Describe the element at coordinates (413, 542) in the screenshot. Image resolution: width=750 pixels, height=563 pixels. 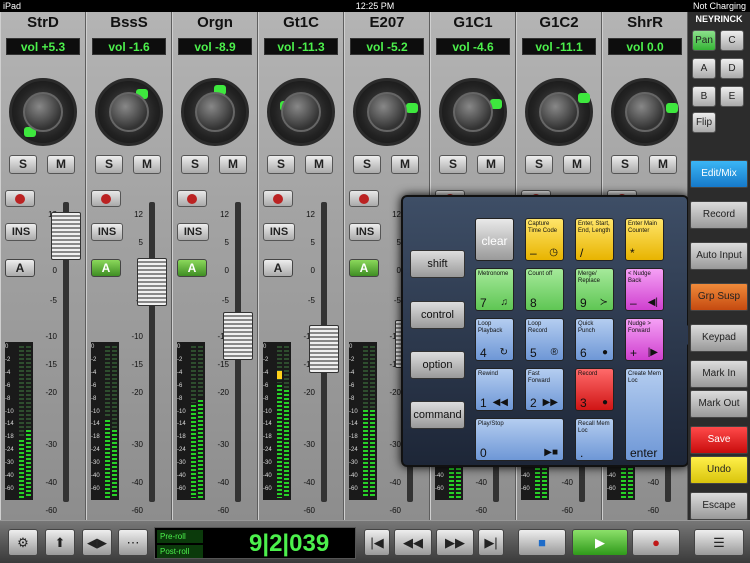
I see `rewind-button: ◀◀` at that location.